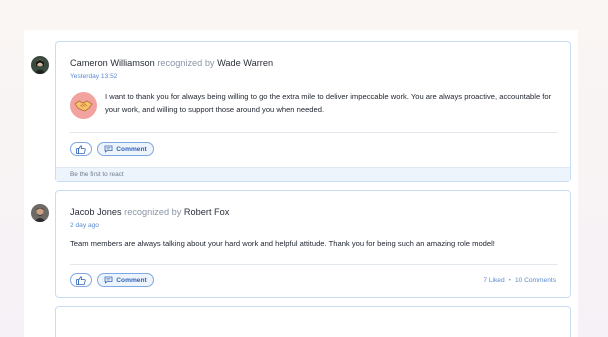 Image resolution: width=608 pixels, height=337 pixels. What do you see at coordinates (245, 63) in the screenshot?
I see `recognizer-name: Wade Warren` at bounding box center [245, 63].